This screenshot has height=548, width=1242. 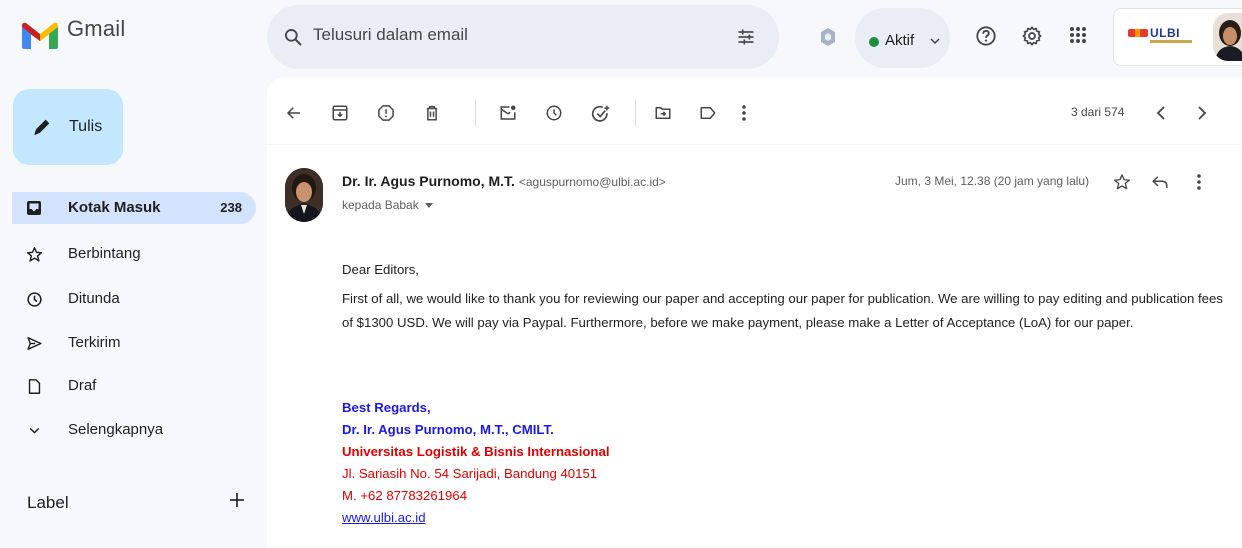 I want to click on gemini-icon, so click(x=828, y=37).